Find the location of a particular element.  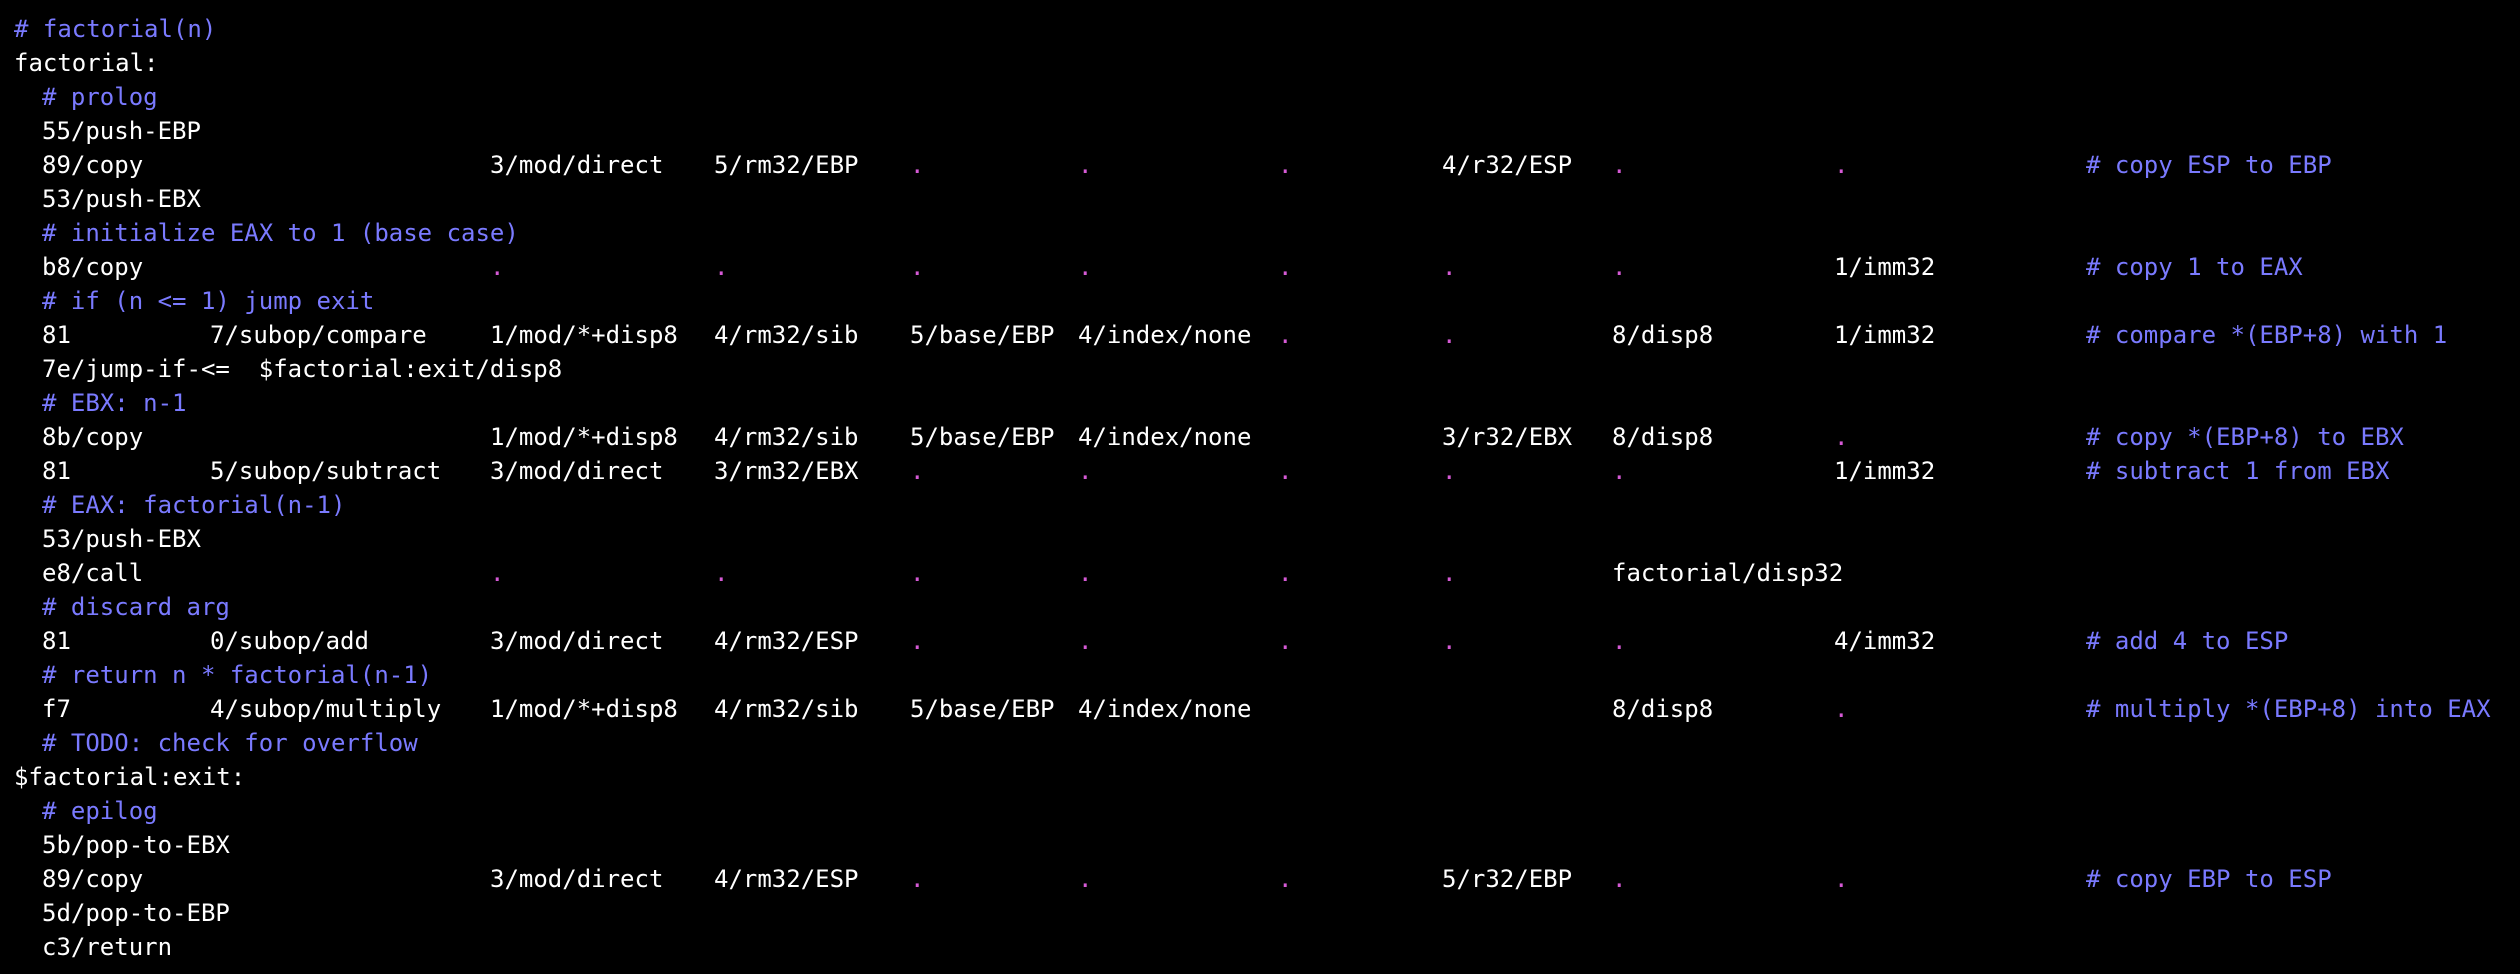

code-line: b8/copy....... 1/imm32 # copy 1 to EAX is located at coordinates (1260, 267).